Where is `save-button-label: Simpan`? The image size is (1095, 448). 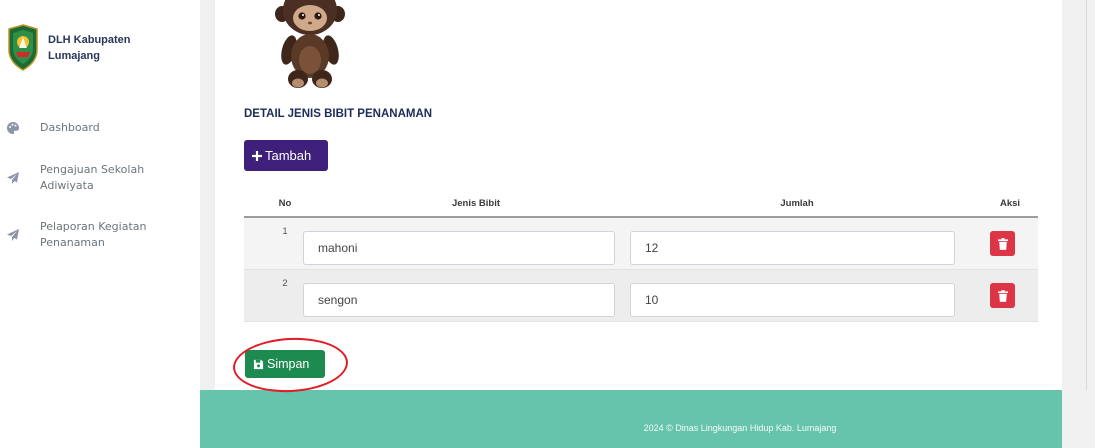
save-button-label: Simpan is located at coordinates (288, 364).